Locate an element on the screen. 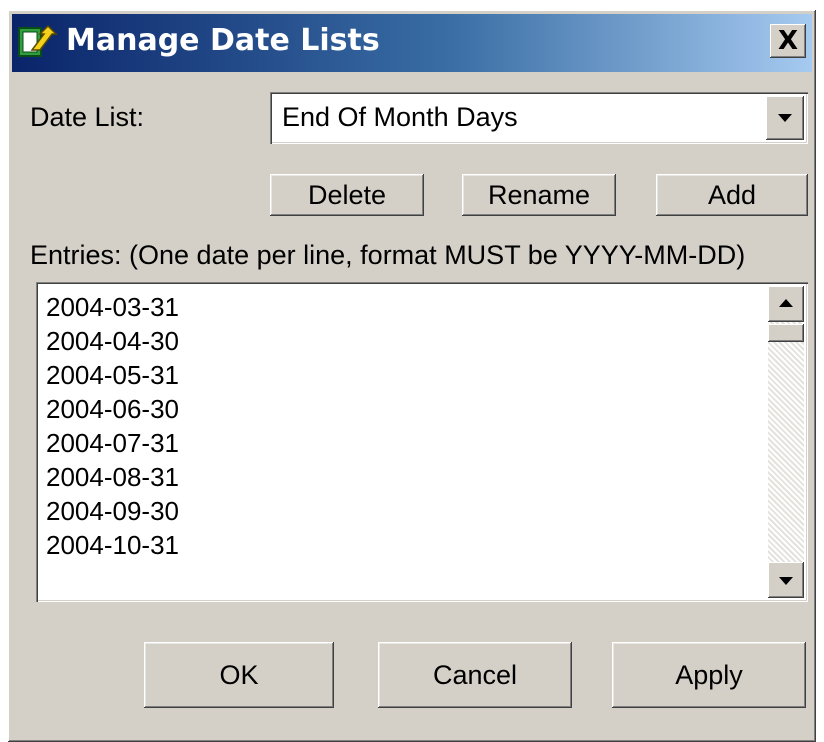 This screenshot has width=824, height=742. list-item: 2004-06-30 is located at coordinates (112, 409).